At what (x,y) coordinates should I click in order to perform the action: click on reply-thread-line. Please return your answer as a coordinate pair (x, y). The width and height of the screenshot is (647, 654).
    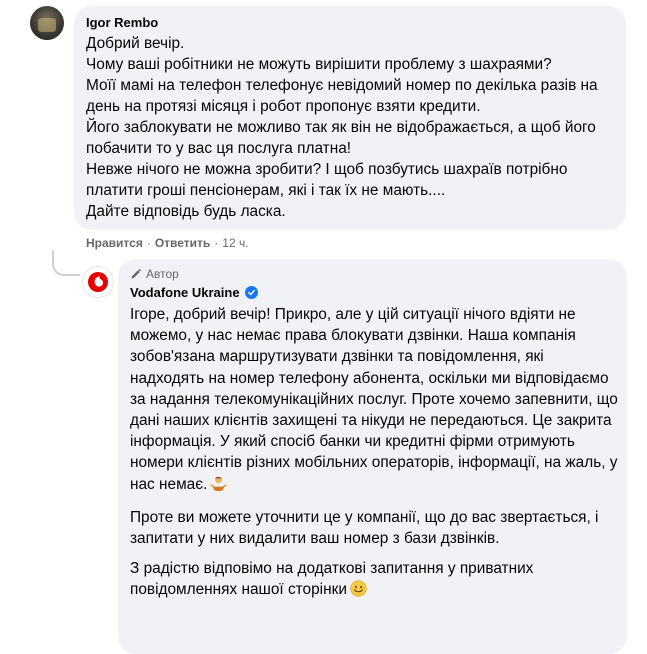
    Looking at the image, I should click on (66, 263).